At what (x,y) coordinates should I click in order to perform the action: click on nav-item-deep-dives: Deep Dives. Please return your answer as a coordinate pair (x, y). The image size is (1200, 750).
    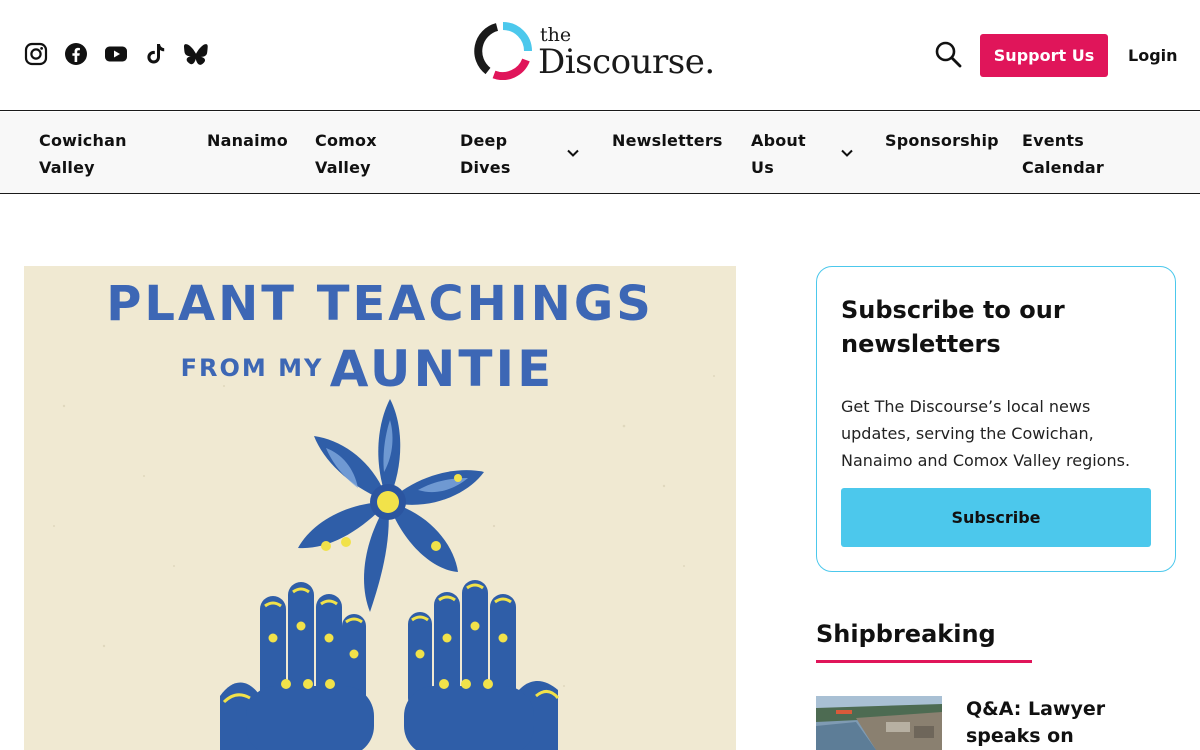
    Looking at the image, I should click on (485, 154).